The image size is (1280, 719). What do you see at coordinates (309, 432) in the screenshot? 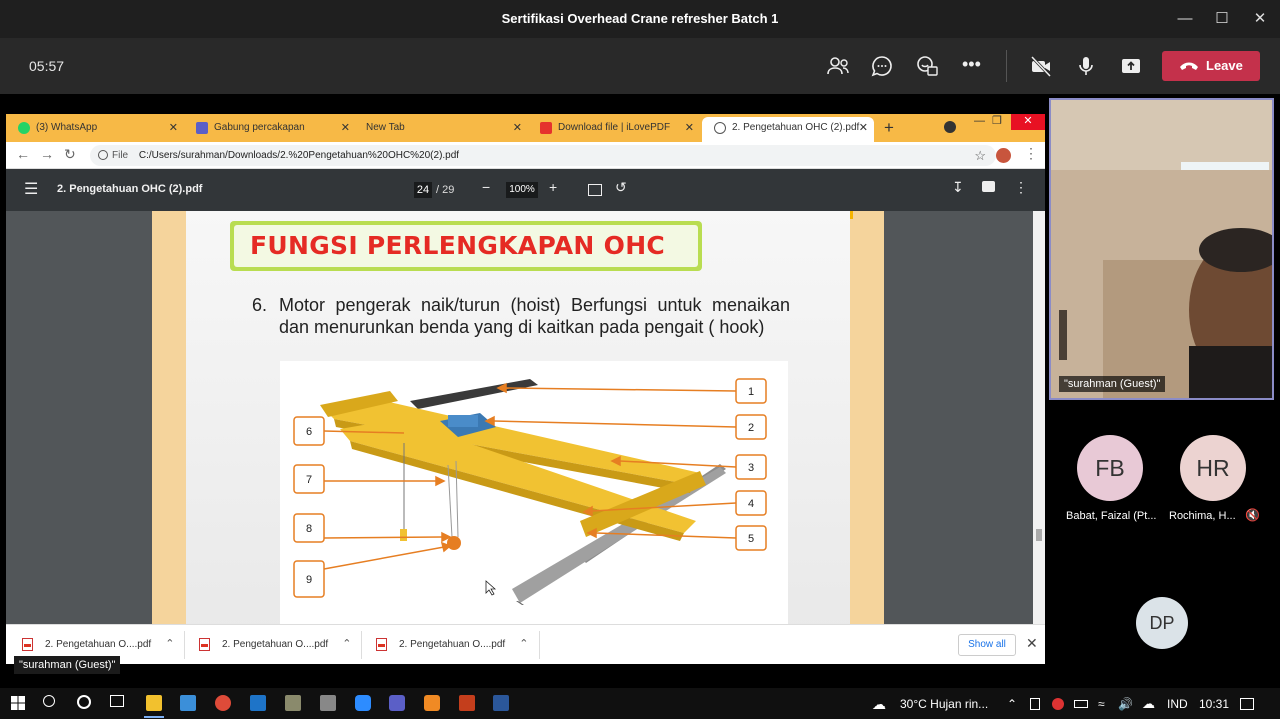
I see `callout-6: 6` at bounding box center [309, 432].